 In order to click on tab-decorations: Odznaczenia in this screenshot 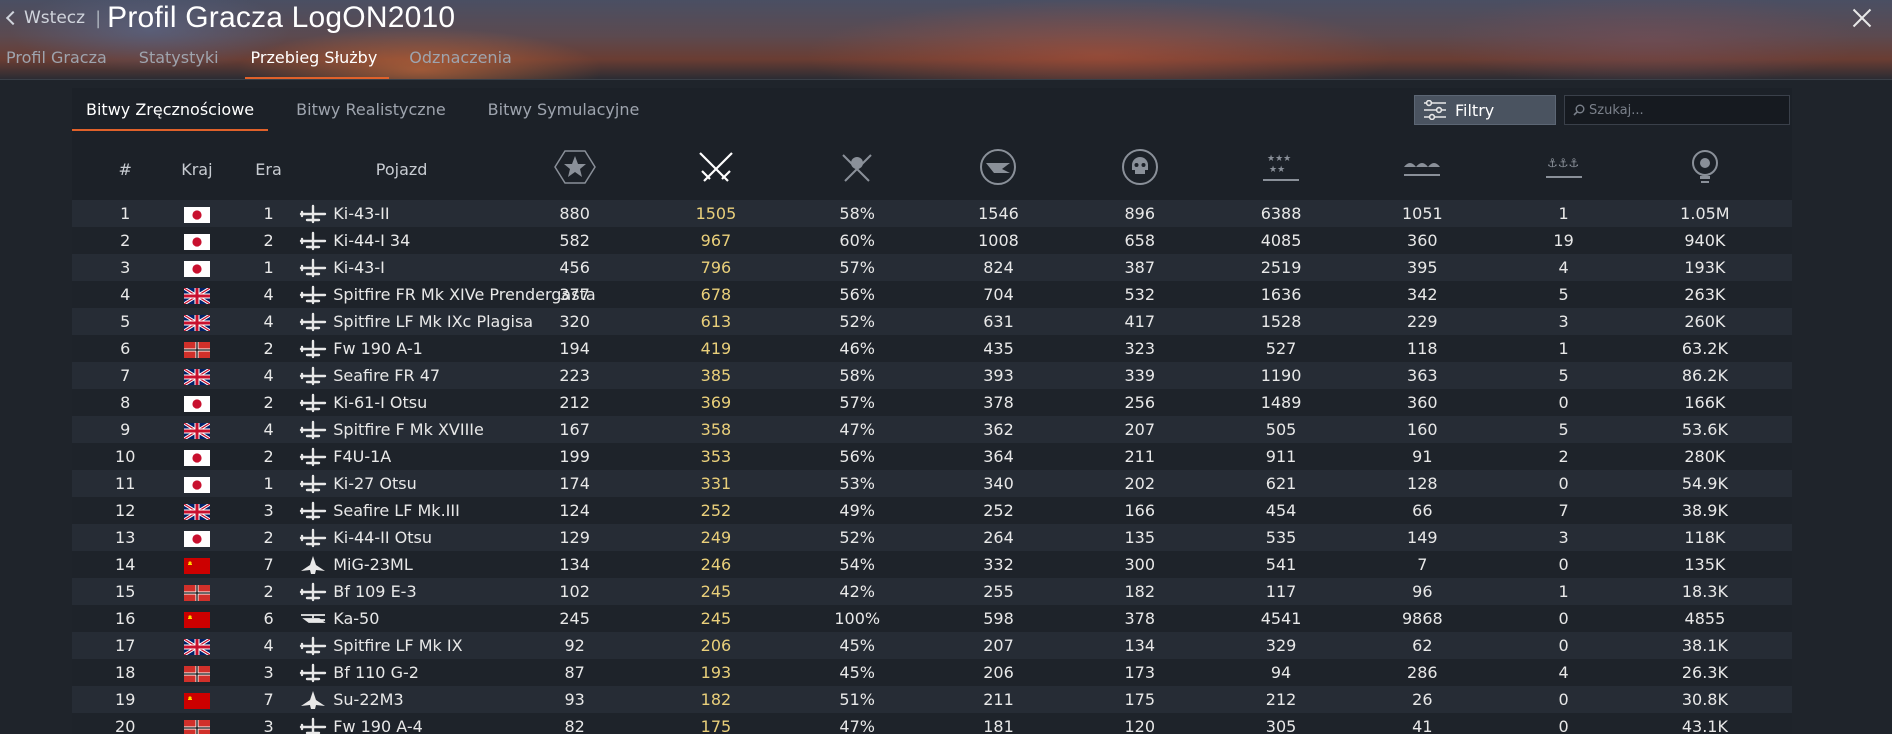, I will do `click(463, 60)`.